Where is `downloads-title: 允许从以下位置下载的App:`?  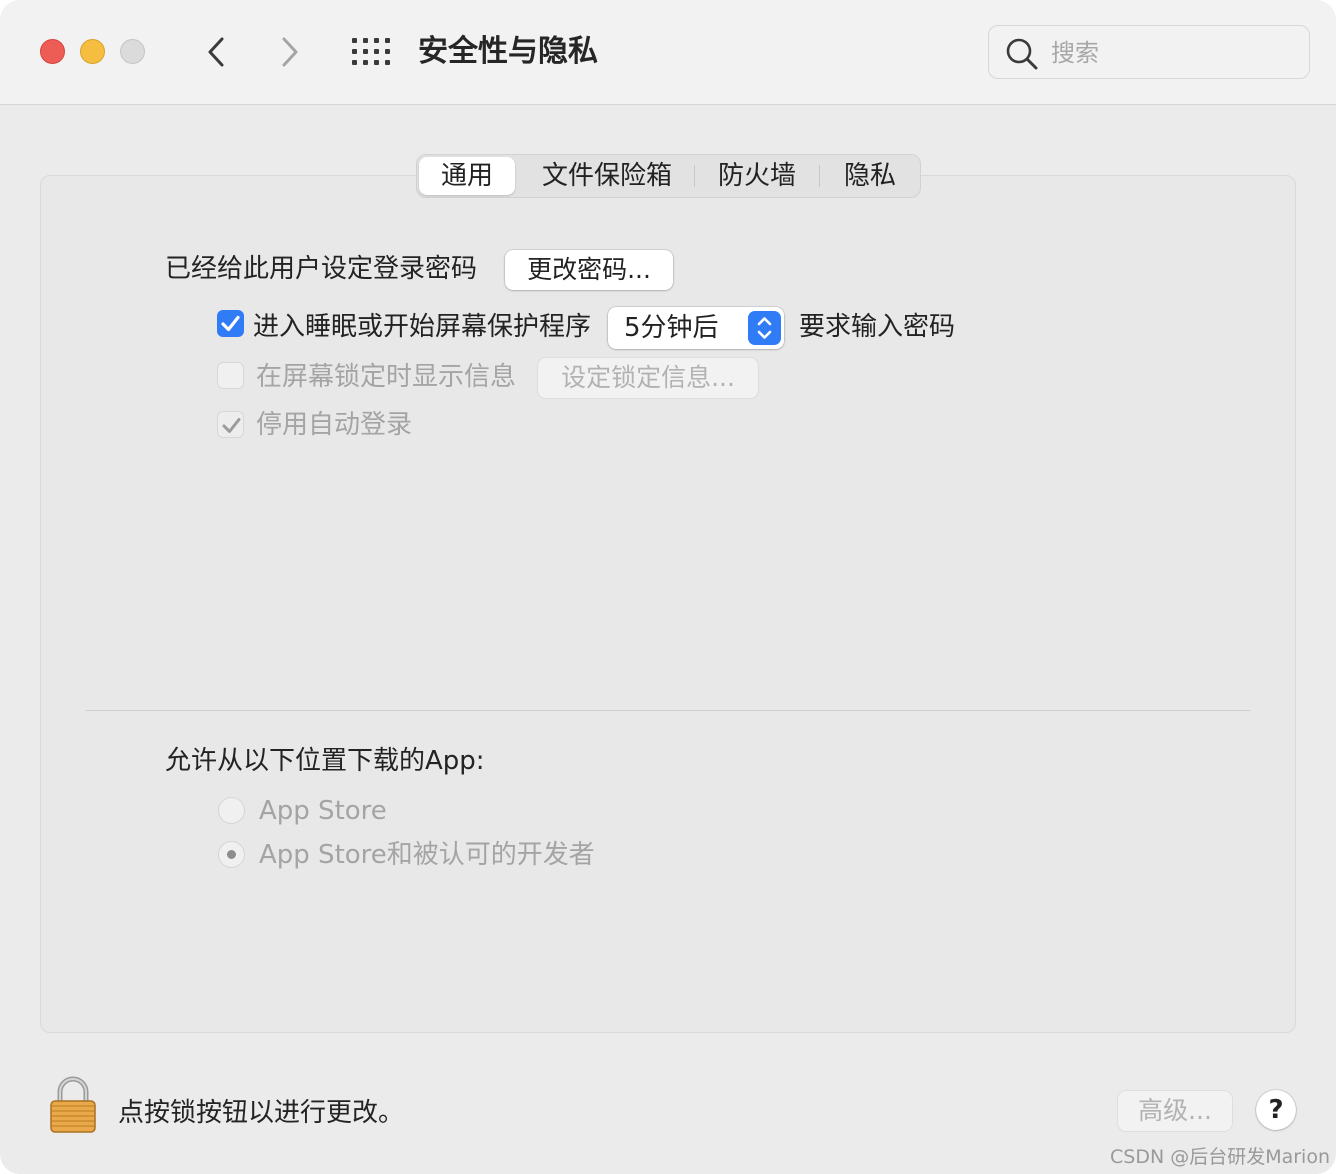
downloads-title: 允许从以下位置下载的App: is located at coordinates (325, 761).